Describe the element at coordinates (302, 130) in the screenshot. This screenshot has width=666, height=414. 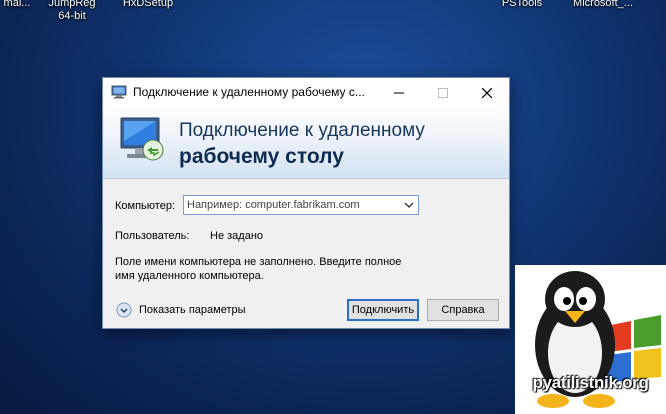
I see `banner-title-line1: Подключение к удаленному` at that location.